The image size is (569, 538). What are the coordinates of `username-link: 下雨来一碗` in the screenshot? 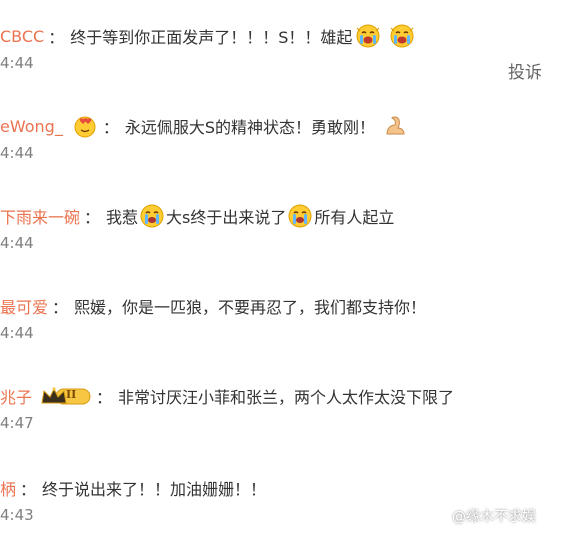 It's located at (40, 216).